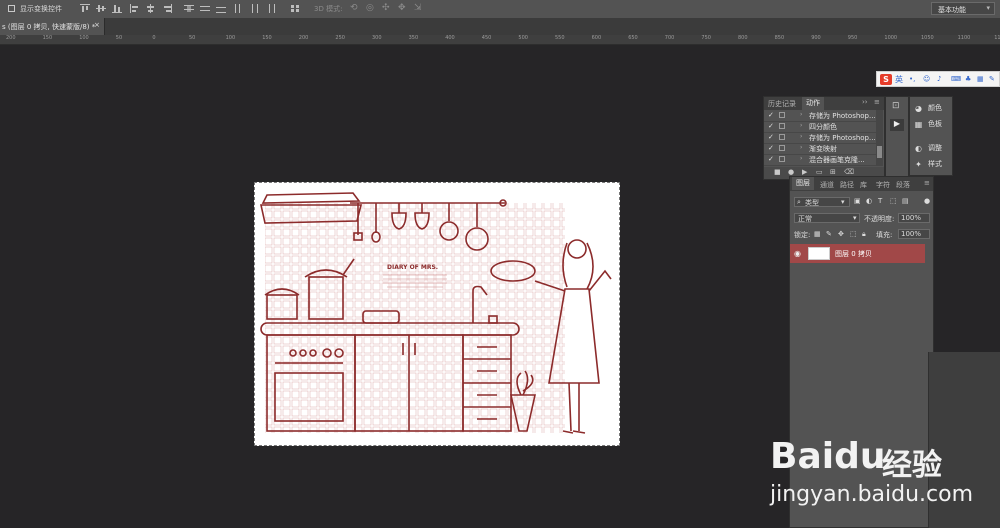 The width and height of the screenshot is (1000, 528). Describe the element at coordinates (782, 104) in the screenshot. I see `tab-history: 历史记录` at that location.